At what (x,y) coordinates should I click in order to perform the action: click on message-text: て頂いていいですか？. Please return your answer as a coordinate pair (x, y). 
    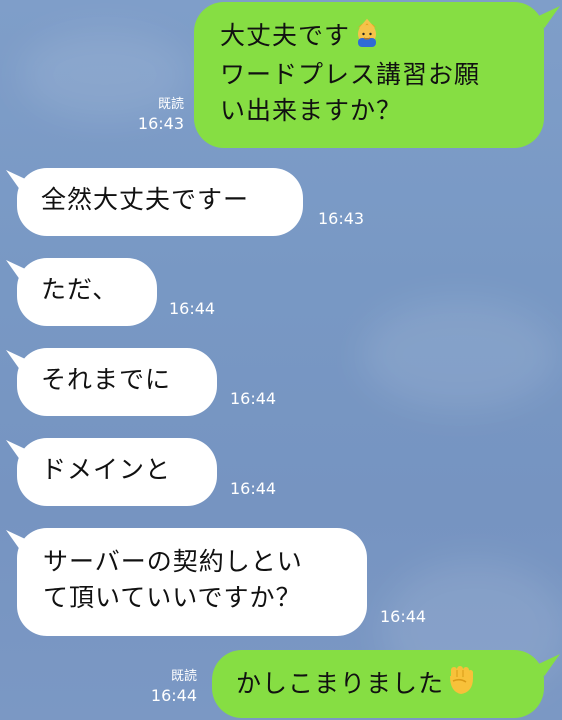
    Looking at the image, I should click on (172, 597).